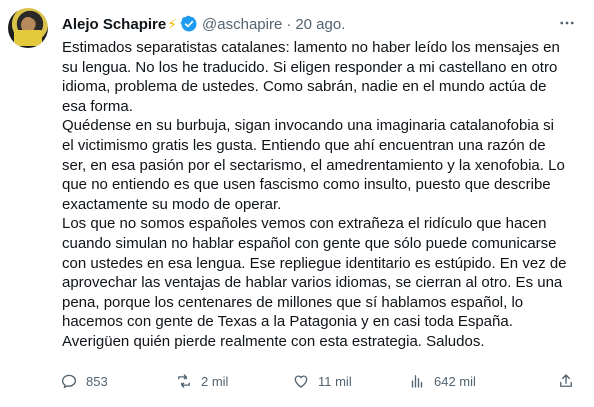 The height and width of the screenshot is (407, 594). What do you see at coordinates (114, 24) in the screenshot?
I see `author-name: Alejo Schapire` at bounding box center [114, 24].